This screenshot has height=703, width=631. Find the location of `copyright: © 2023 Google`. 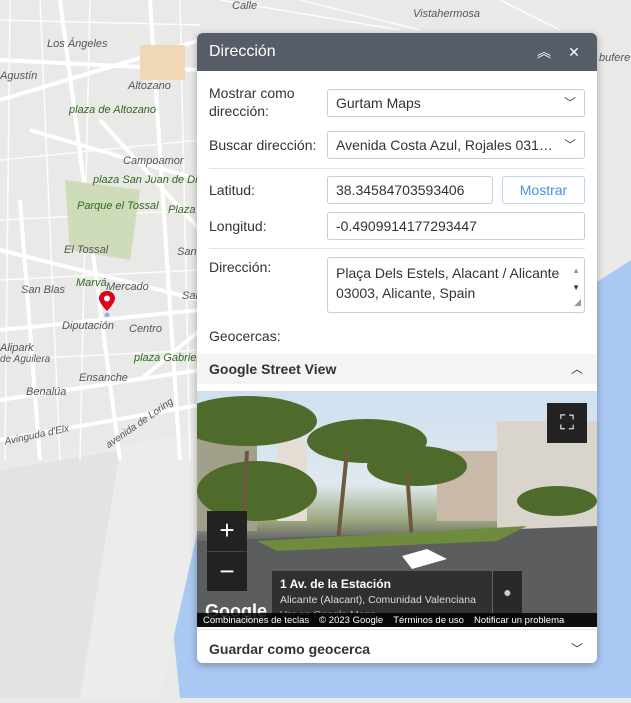

copyright: © 2023 Google is located at coordinates (351, 620).